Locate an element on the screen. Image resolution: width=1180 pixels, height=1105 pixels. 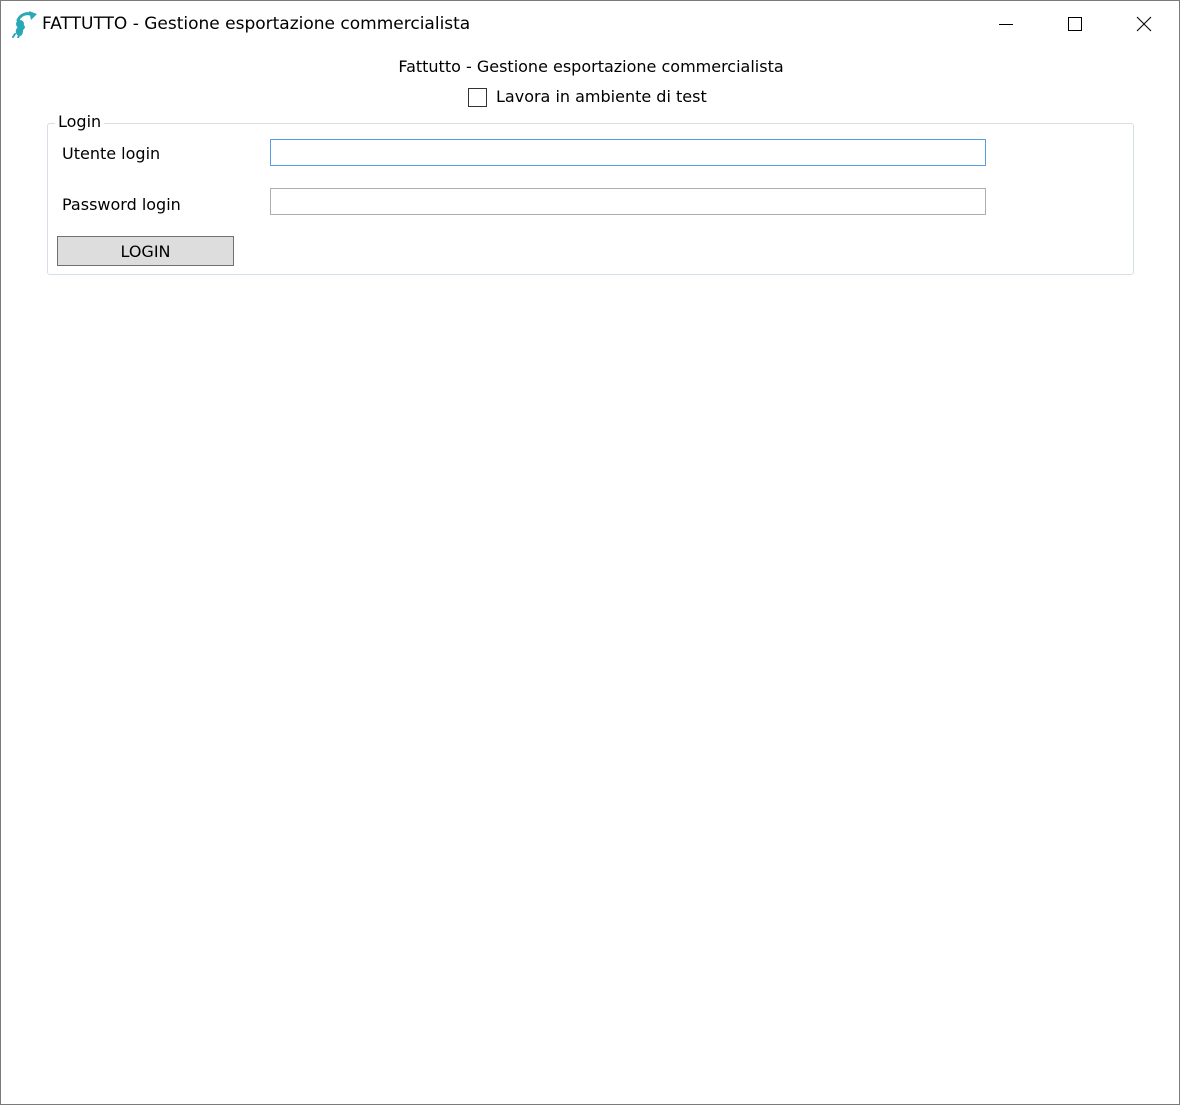
minimize-button is located at coordinates (1006, 23).